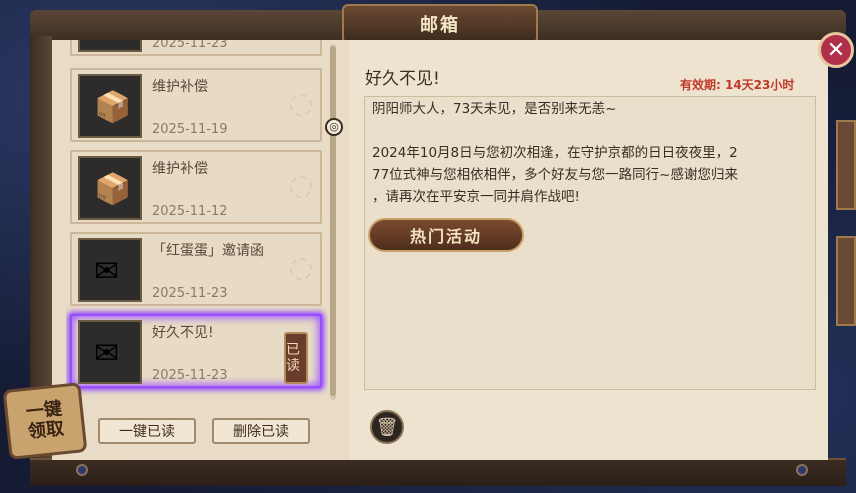  I want to click on envelope-icon: ✉, so click(110, 270).